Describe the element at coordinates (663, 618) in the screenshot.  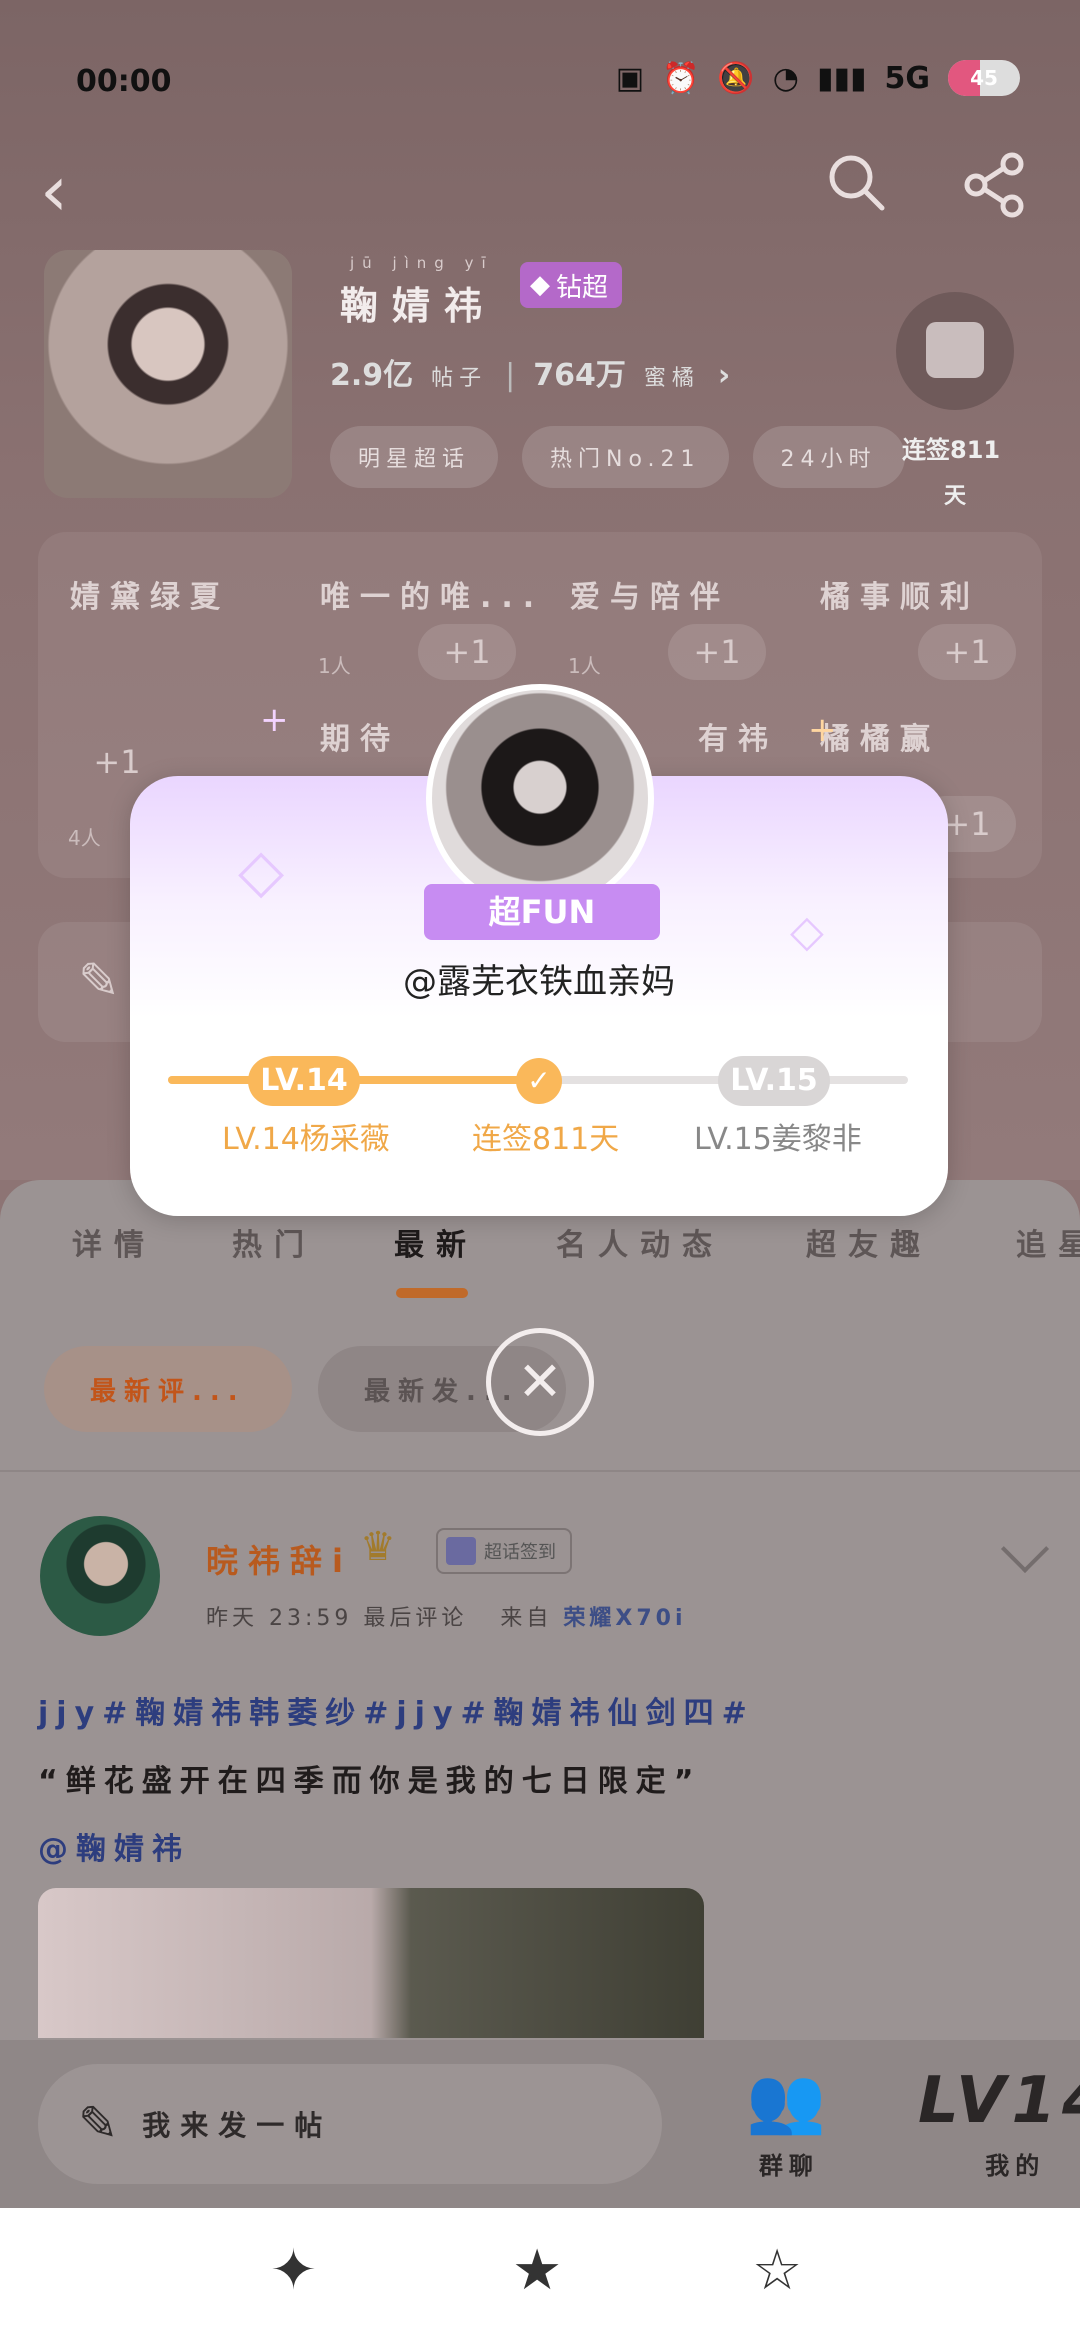
I see `activity-card: 爱与陪伴 1人 +1` at that location.